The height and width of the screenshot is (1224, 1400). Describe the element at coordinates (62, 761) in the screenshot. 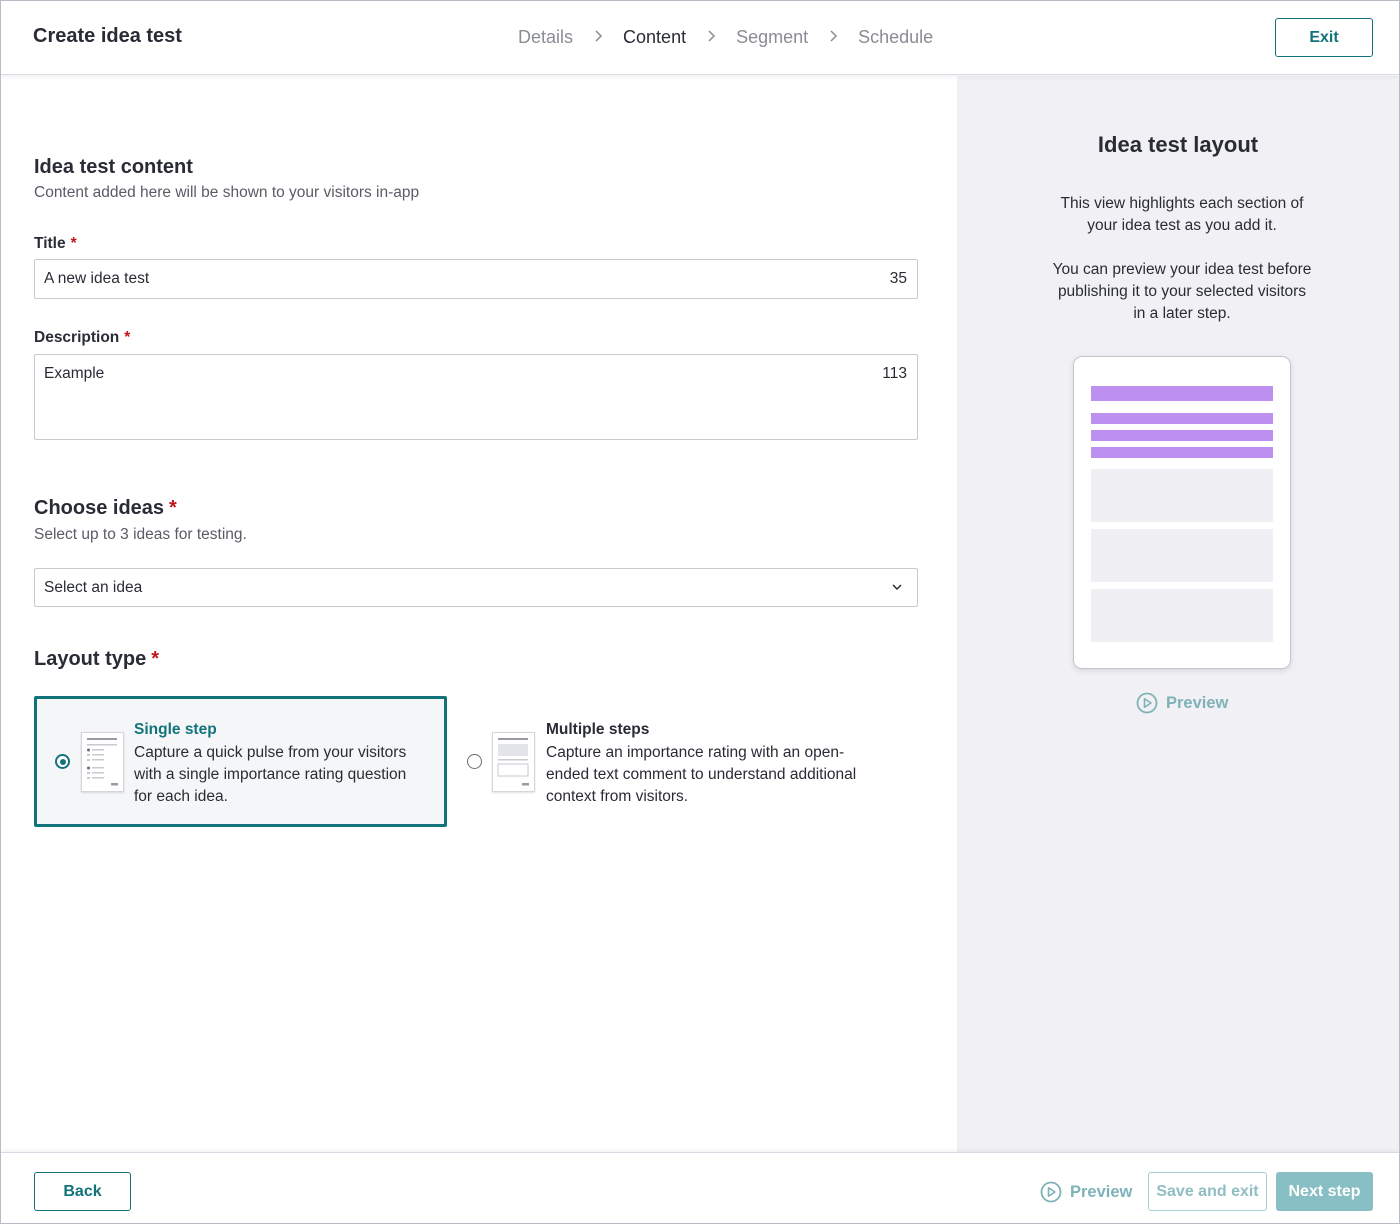

I see `single-step-radio` at that location.